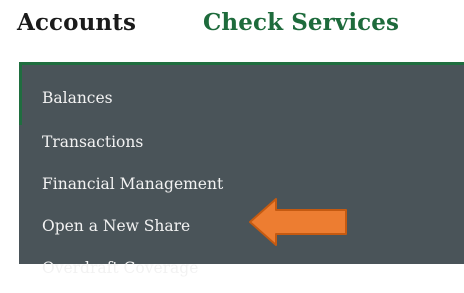  I want to click on nav-accounts: Accounts, so click(76, 22).